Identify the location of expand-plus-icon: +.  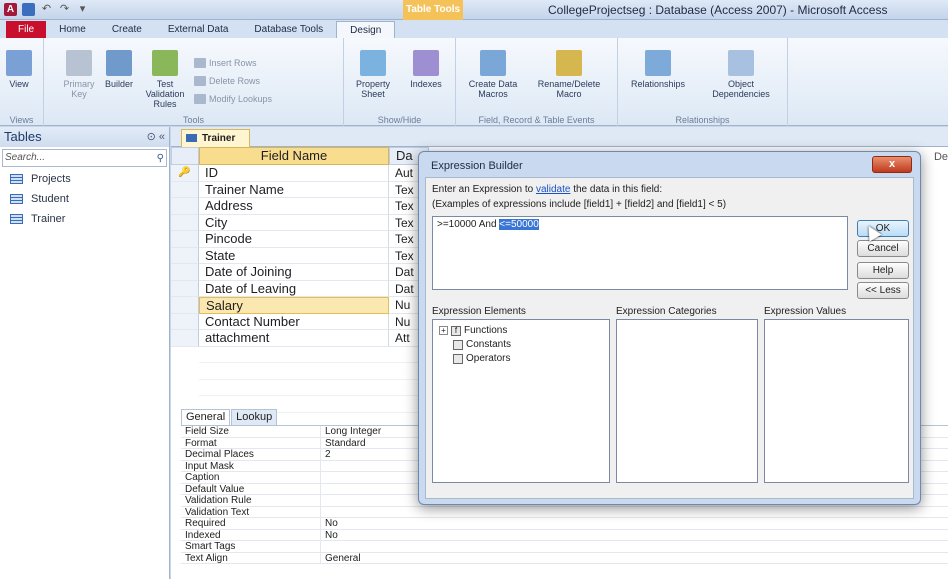
(443, 330).